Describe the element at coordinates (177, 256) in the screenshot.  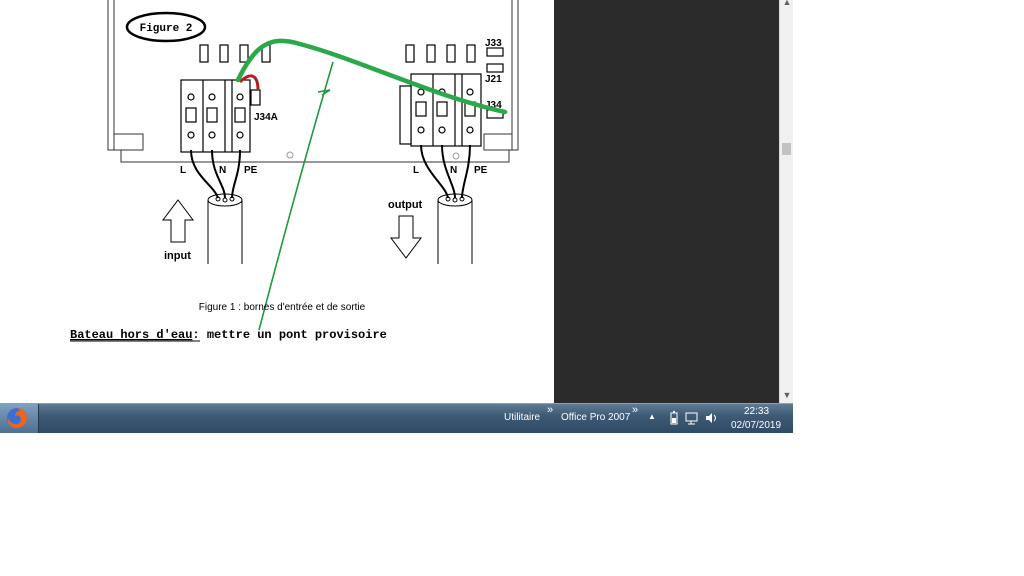
I see `input-label: input` at that location.